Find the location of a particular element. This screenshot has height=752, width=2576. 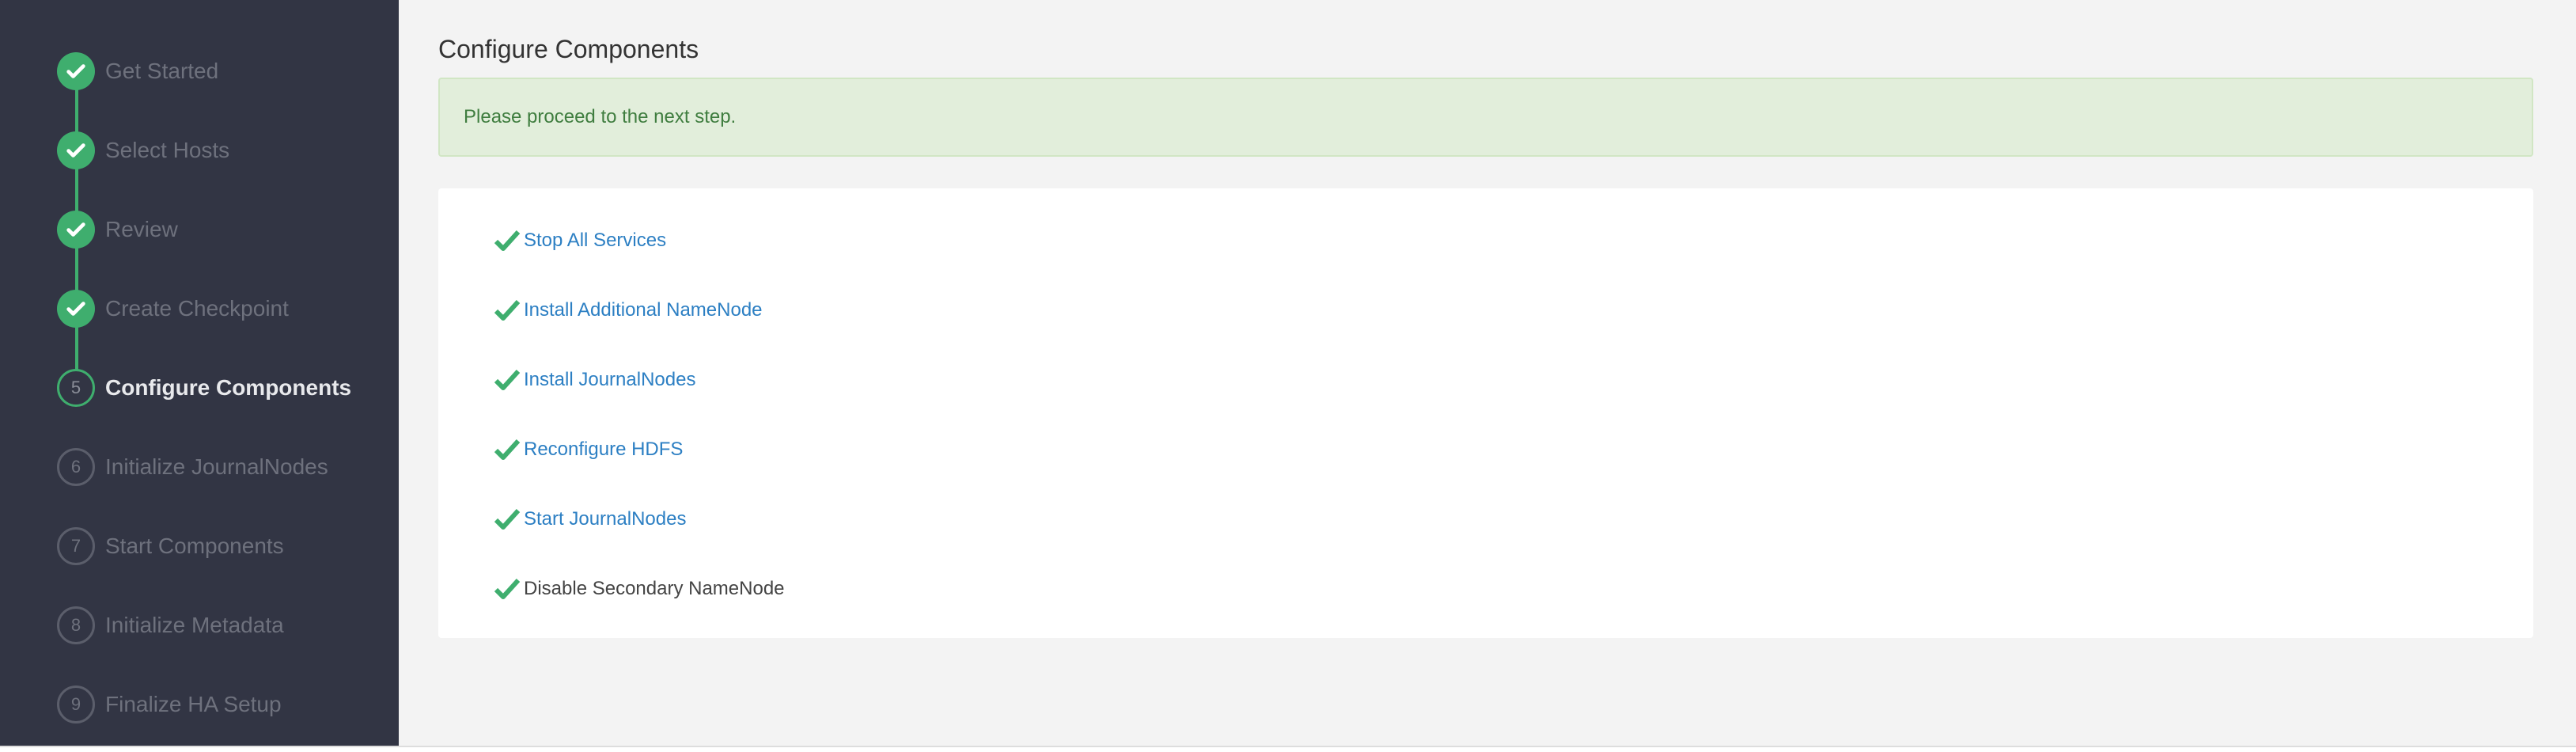

step-create-checkpoint: Create Checkpoint is located at coordinates (227, 308).